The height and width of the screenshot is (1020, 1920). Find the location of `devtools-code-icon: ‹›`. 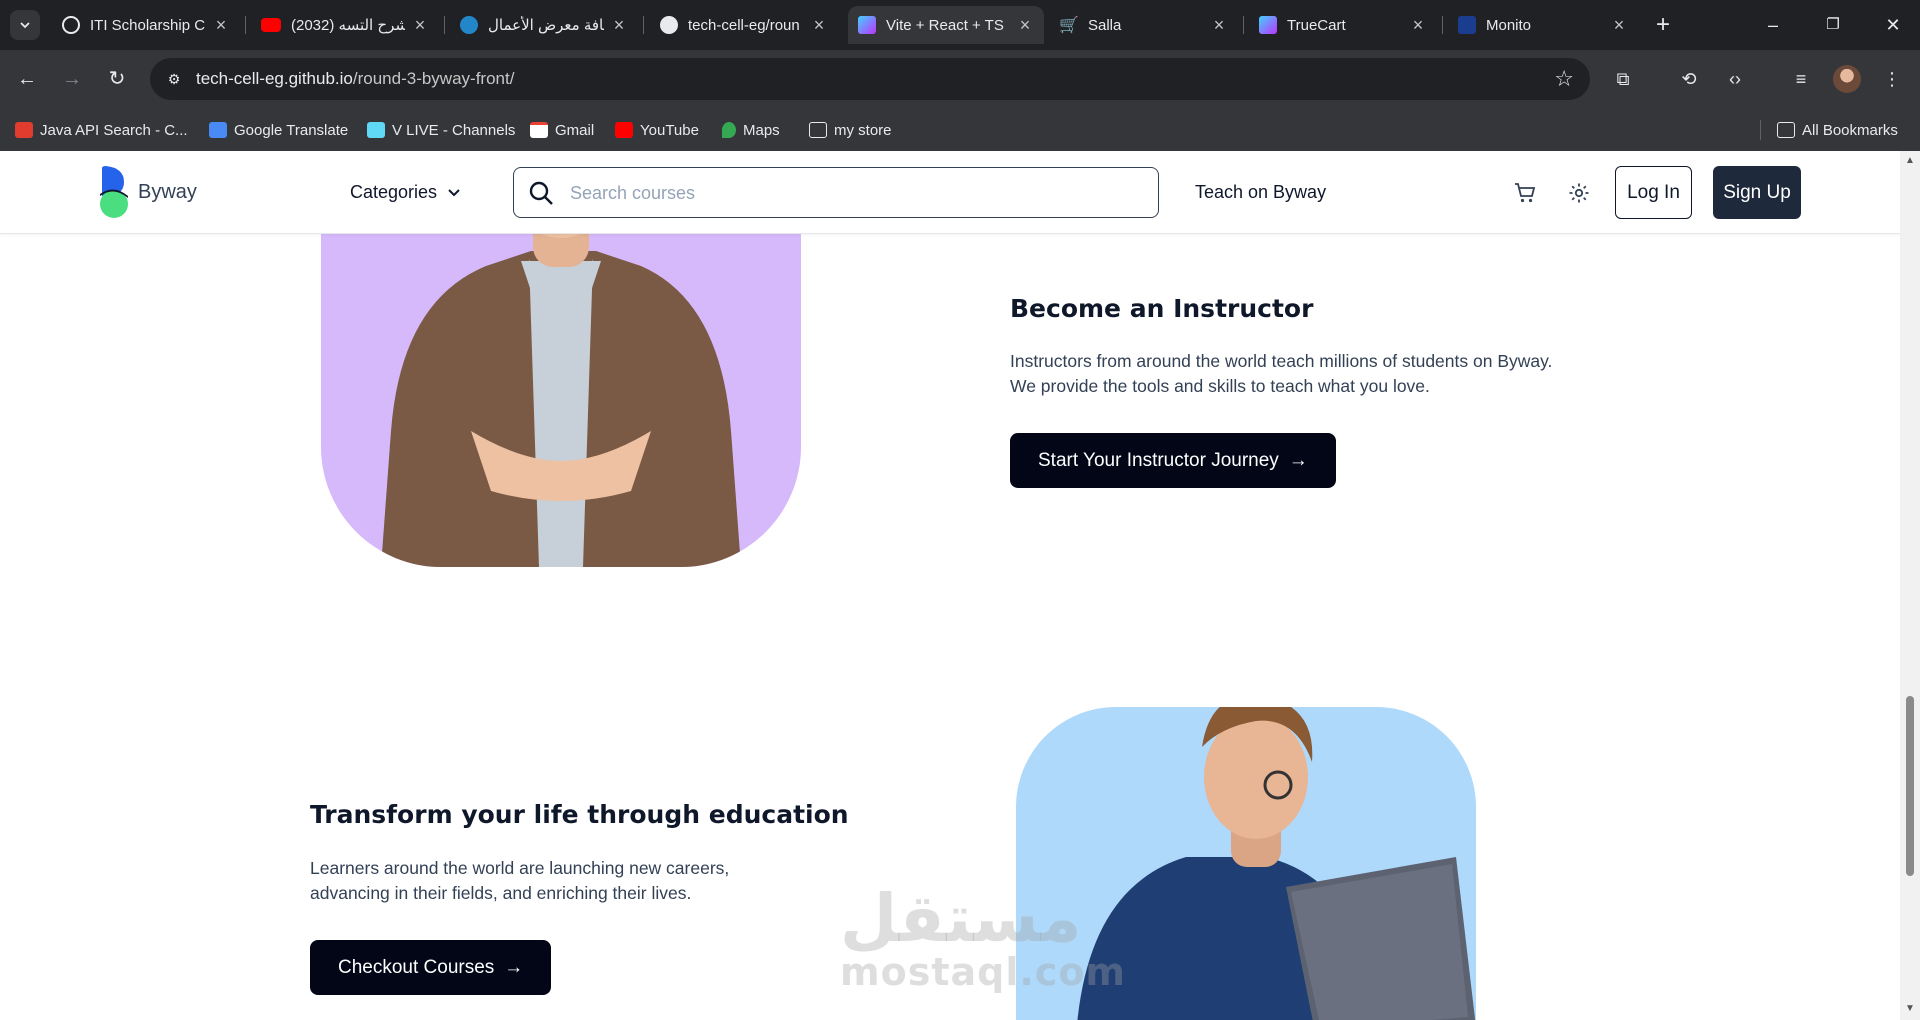

devtools-code-icon: ‹› is located at coordinates (1735, 79).